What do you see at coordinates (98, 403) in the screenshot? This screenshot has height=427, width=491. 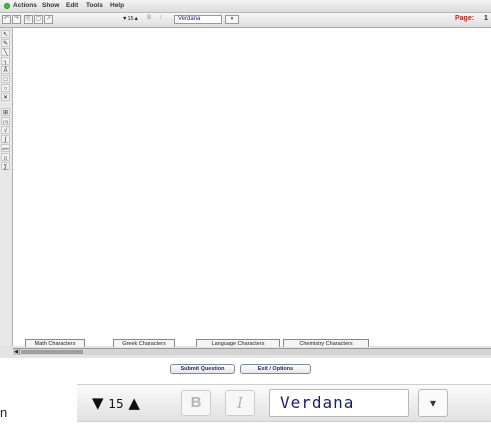 I see `font-size-down-icon: ▼` at bounding box center [98, 403].